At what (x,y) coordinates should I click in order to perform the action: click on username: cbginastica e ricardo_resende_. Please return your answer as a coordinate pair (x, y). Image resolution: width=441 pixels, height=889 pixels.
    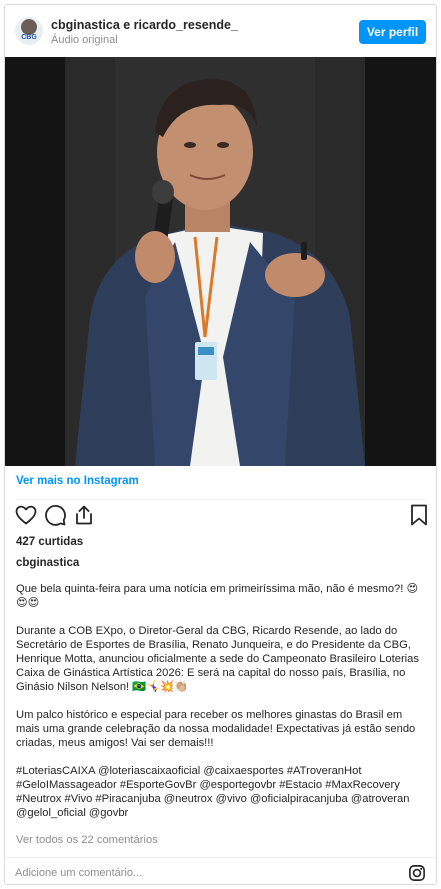
    Looking at the image, I should click on (144, 25).